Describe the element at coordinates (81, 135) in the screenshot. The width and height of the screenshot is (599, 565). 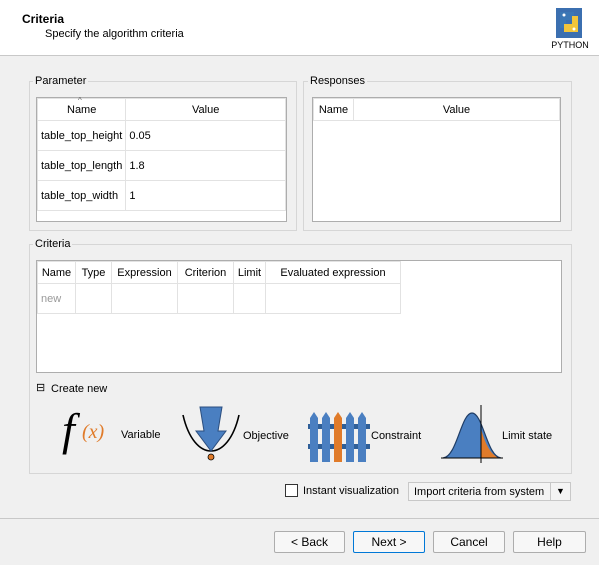
I see `parameter-name-cell: table_top_height` at that location.